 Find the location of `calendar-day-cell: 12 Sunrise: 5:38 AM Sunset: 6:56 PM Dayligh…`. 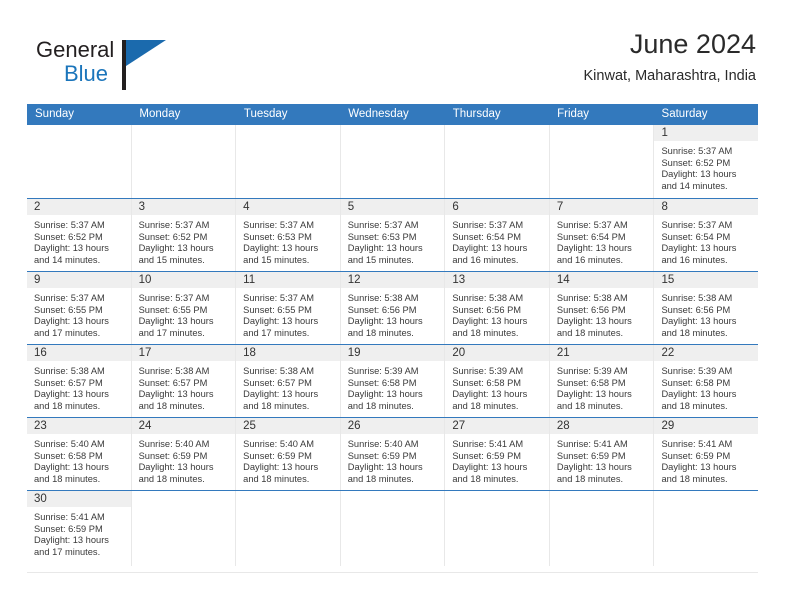

calendar-day-cell: 12 Sunrise: 5:38 AM Sunset: 6:56 PM Dayligh… is located at coordinates (393, 308).